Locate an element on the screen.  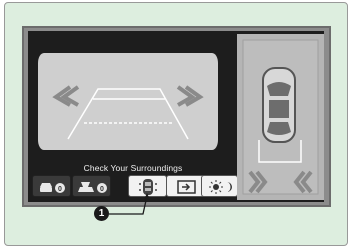
callout-number: 1 is located at coordinates (101, 213).